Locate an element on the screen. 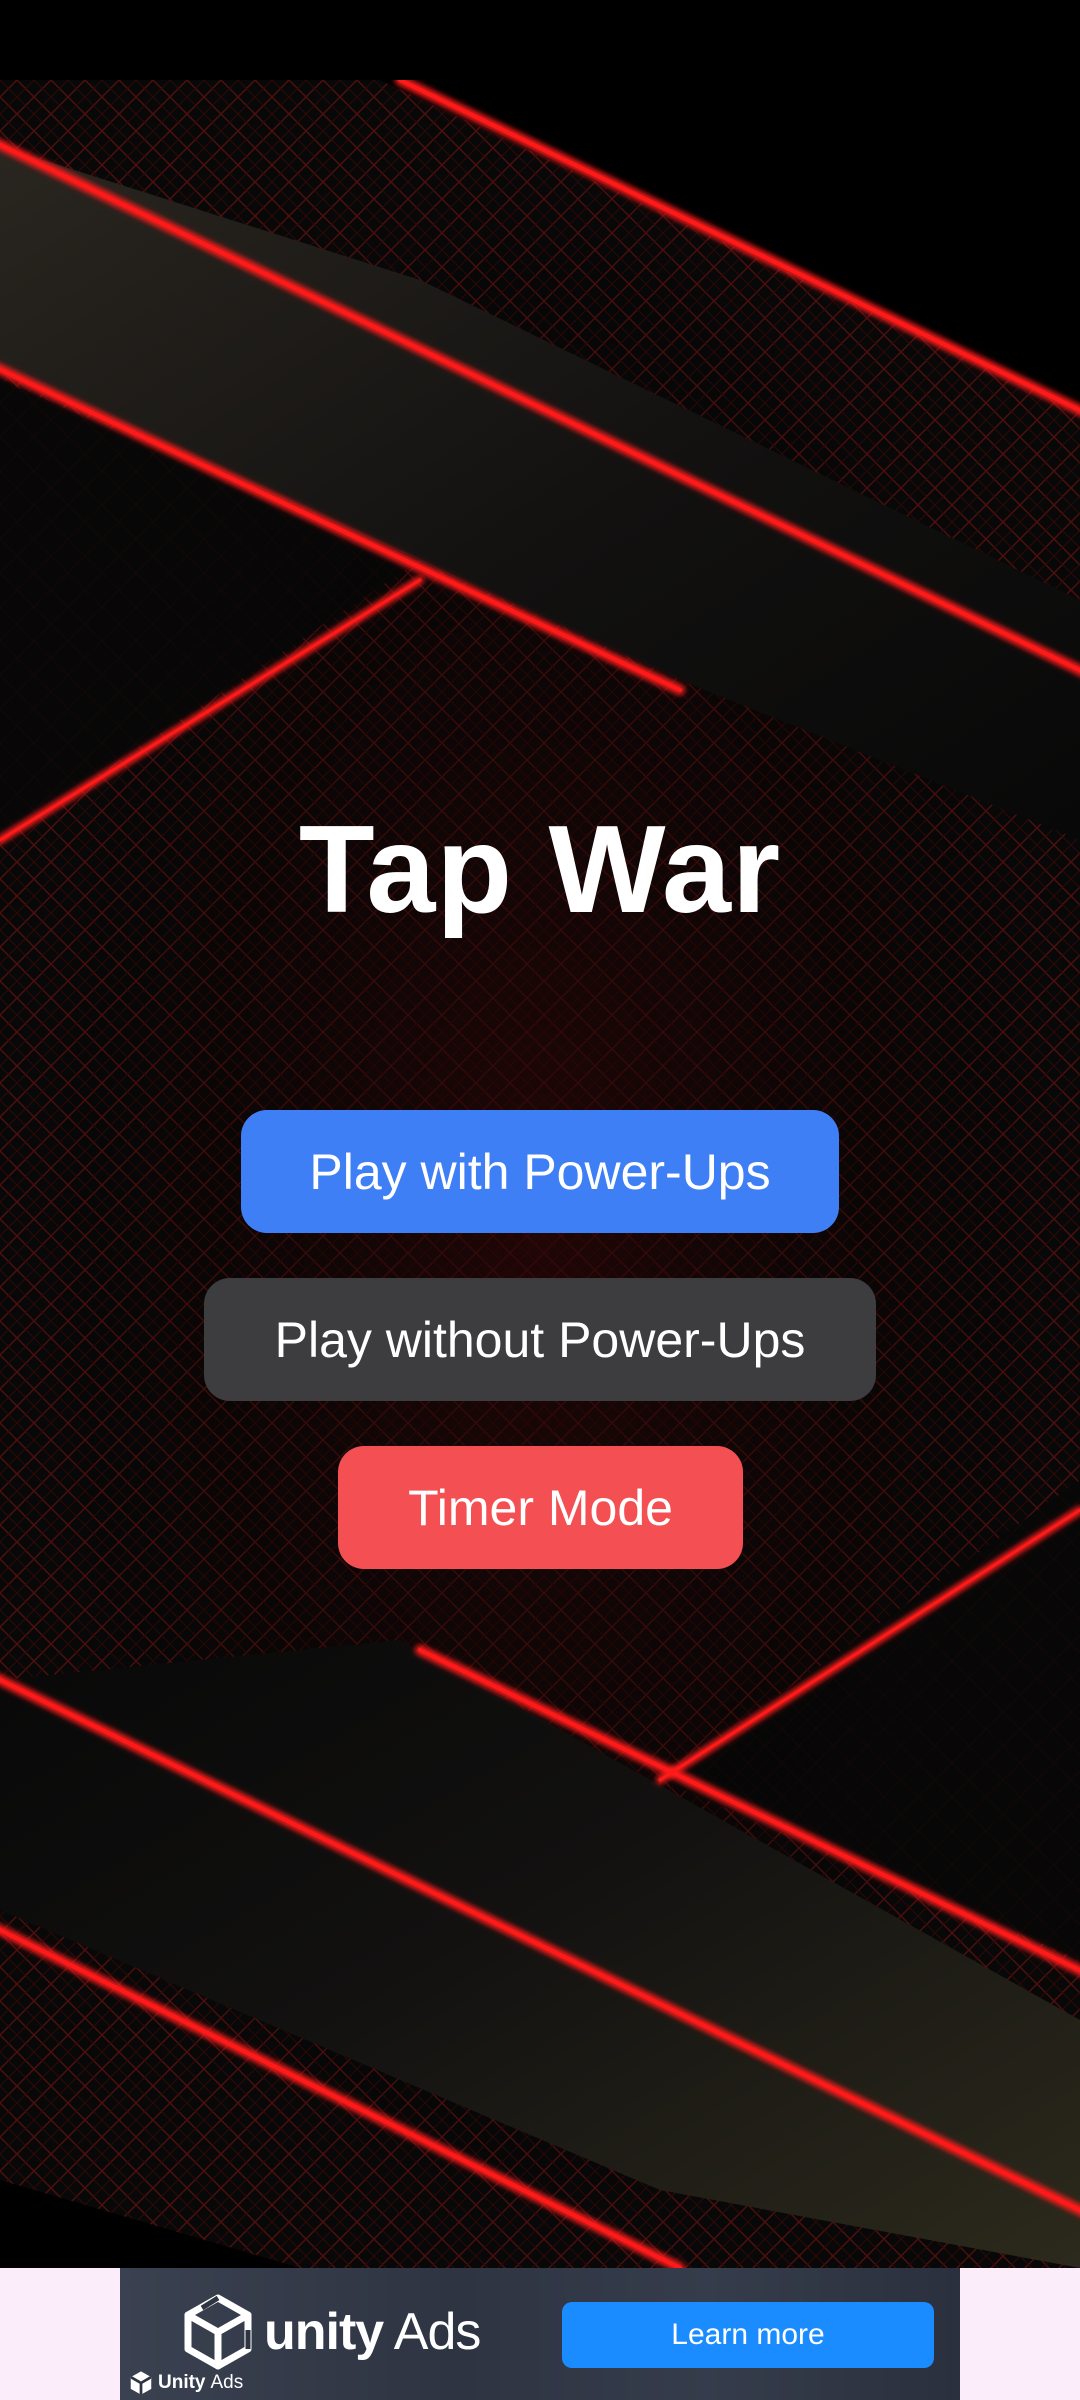  ad-container: unity Ads Learn more Unity Ads is located at coordinates (540, 2334).